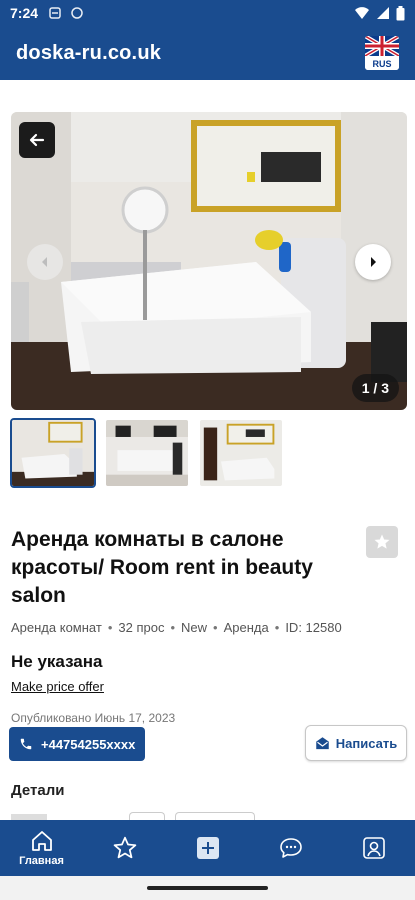 The width and height of the screenshot is (415, 900). I want to click on details-heading: Детали, so click(38, 790).